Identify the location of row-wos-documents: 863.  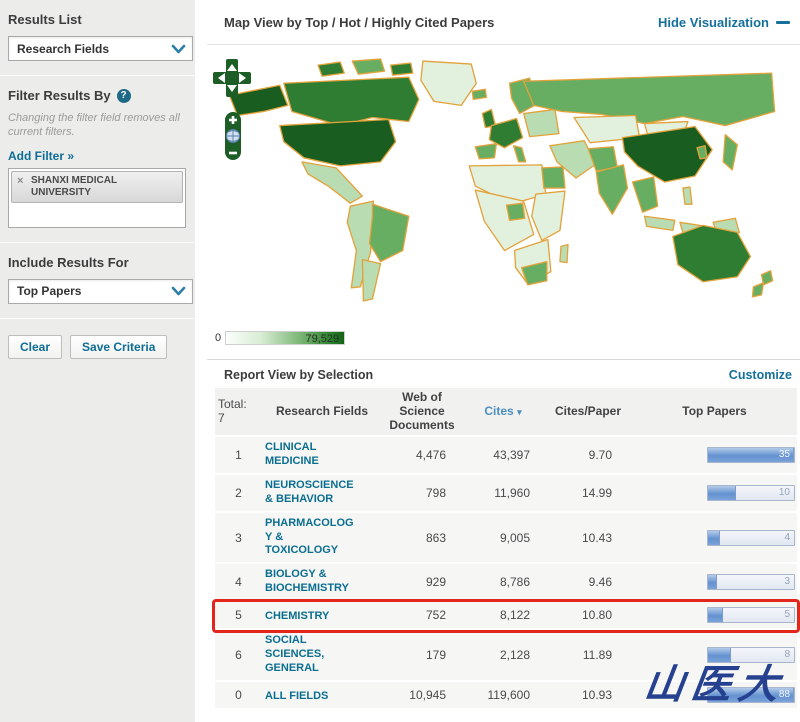
(435, 537).